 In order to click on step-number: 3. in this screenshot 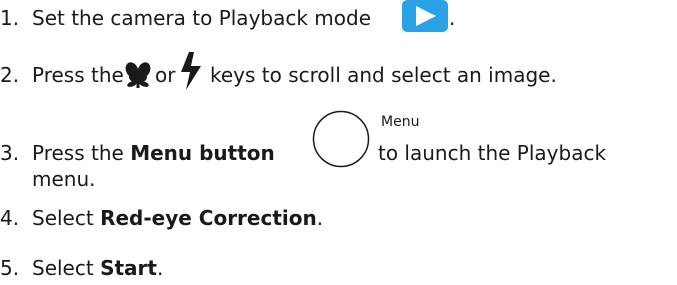, I will do `click(10, 153)`.